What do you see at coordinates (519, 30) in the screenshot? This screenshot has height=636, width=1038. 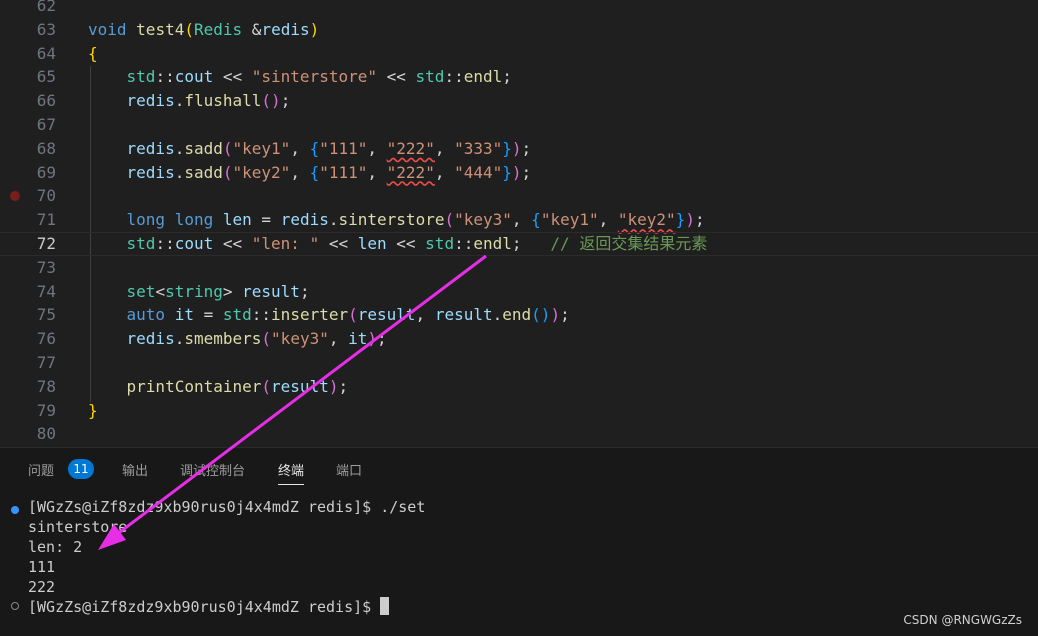 I see `code-line: 63 void test4(Redis &redis)` at bounding box center [519, 30].